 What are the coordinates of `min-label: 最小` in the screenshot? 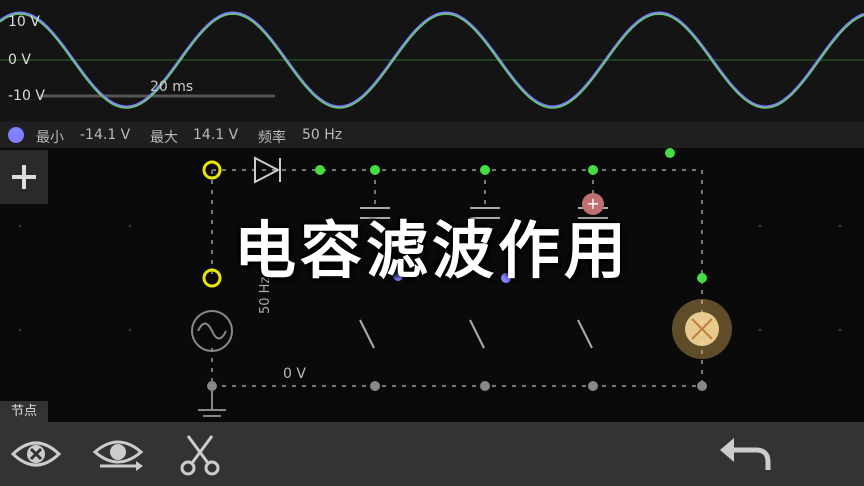 It's located at (50, 138).